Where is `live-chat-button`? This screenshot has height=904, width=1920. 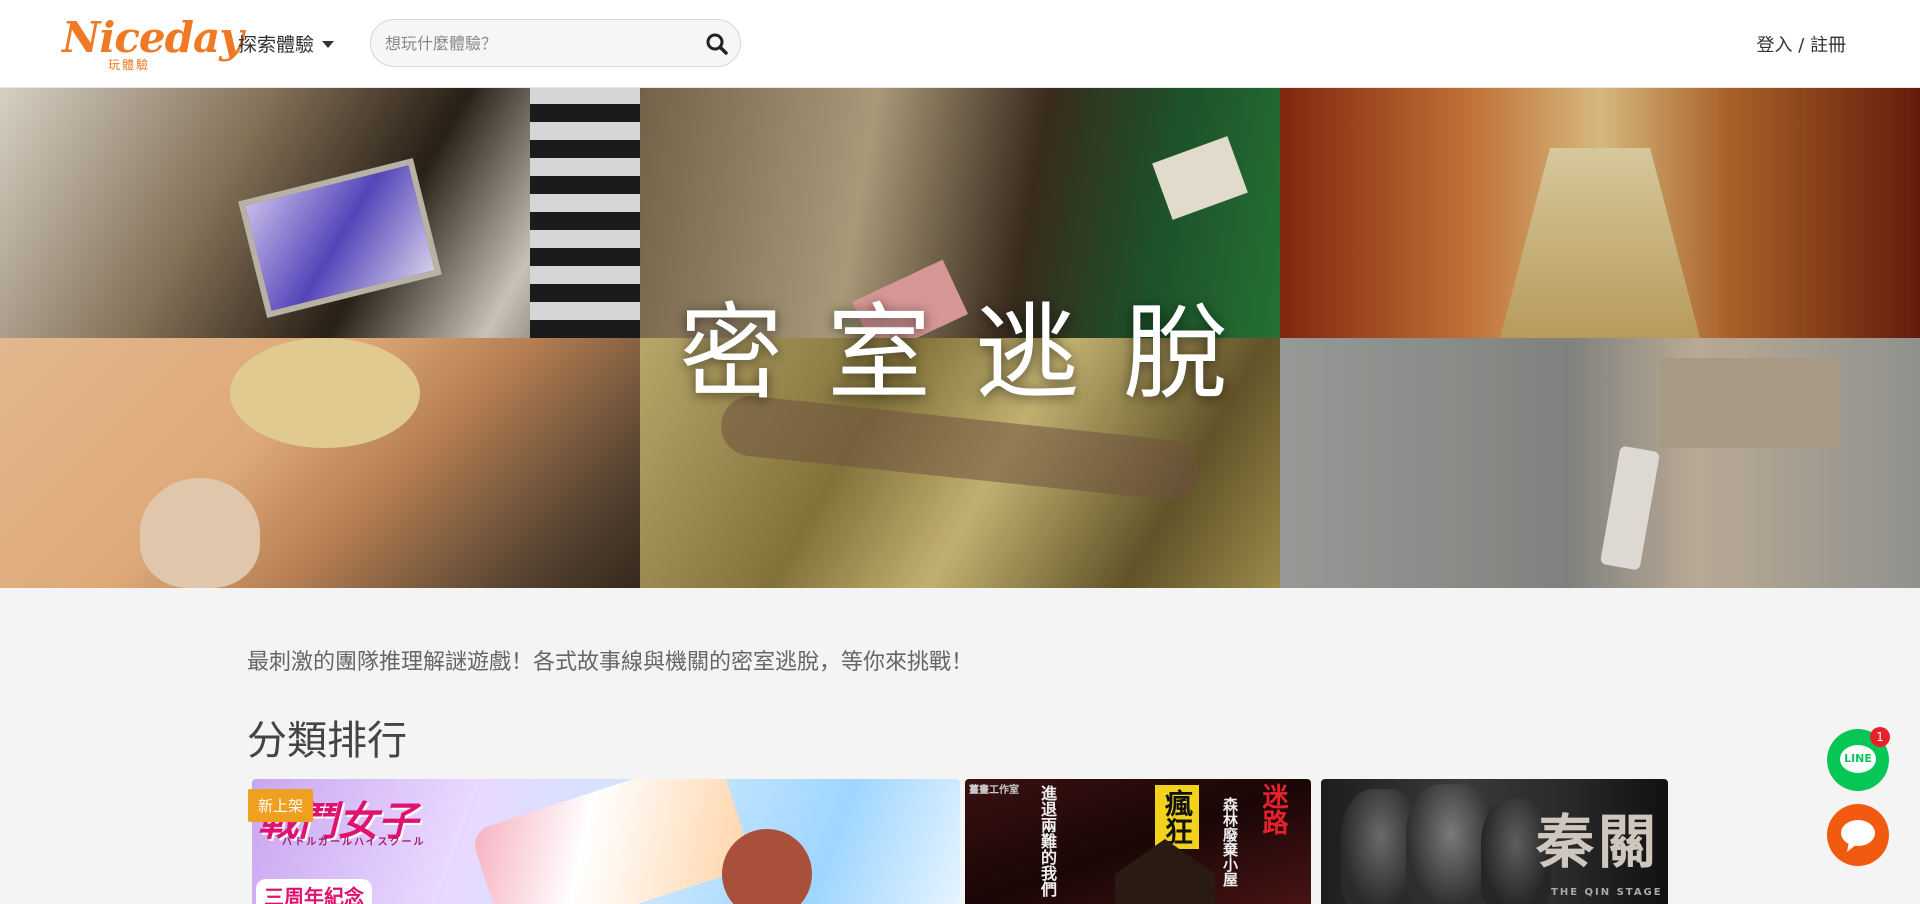 live-chat-button is located at coordinates (1858, 835).